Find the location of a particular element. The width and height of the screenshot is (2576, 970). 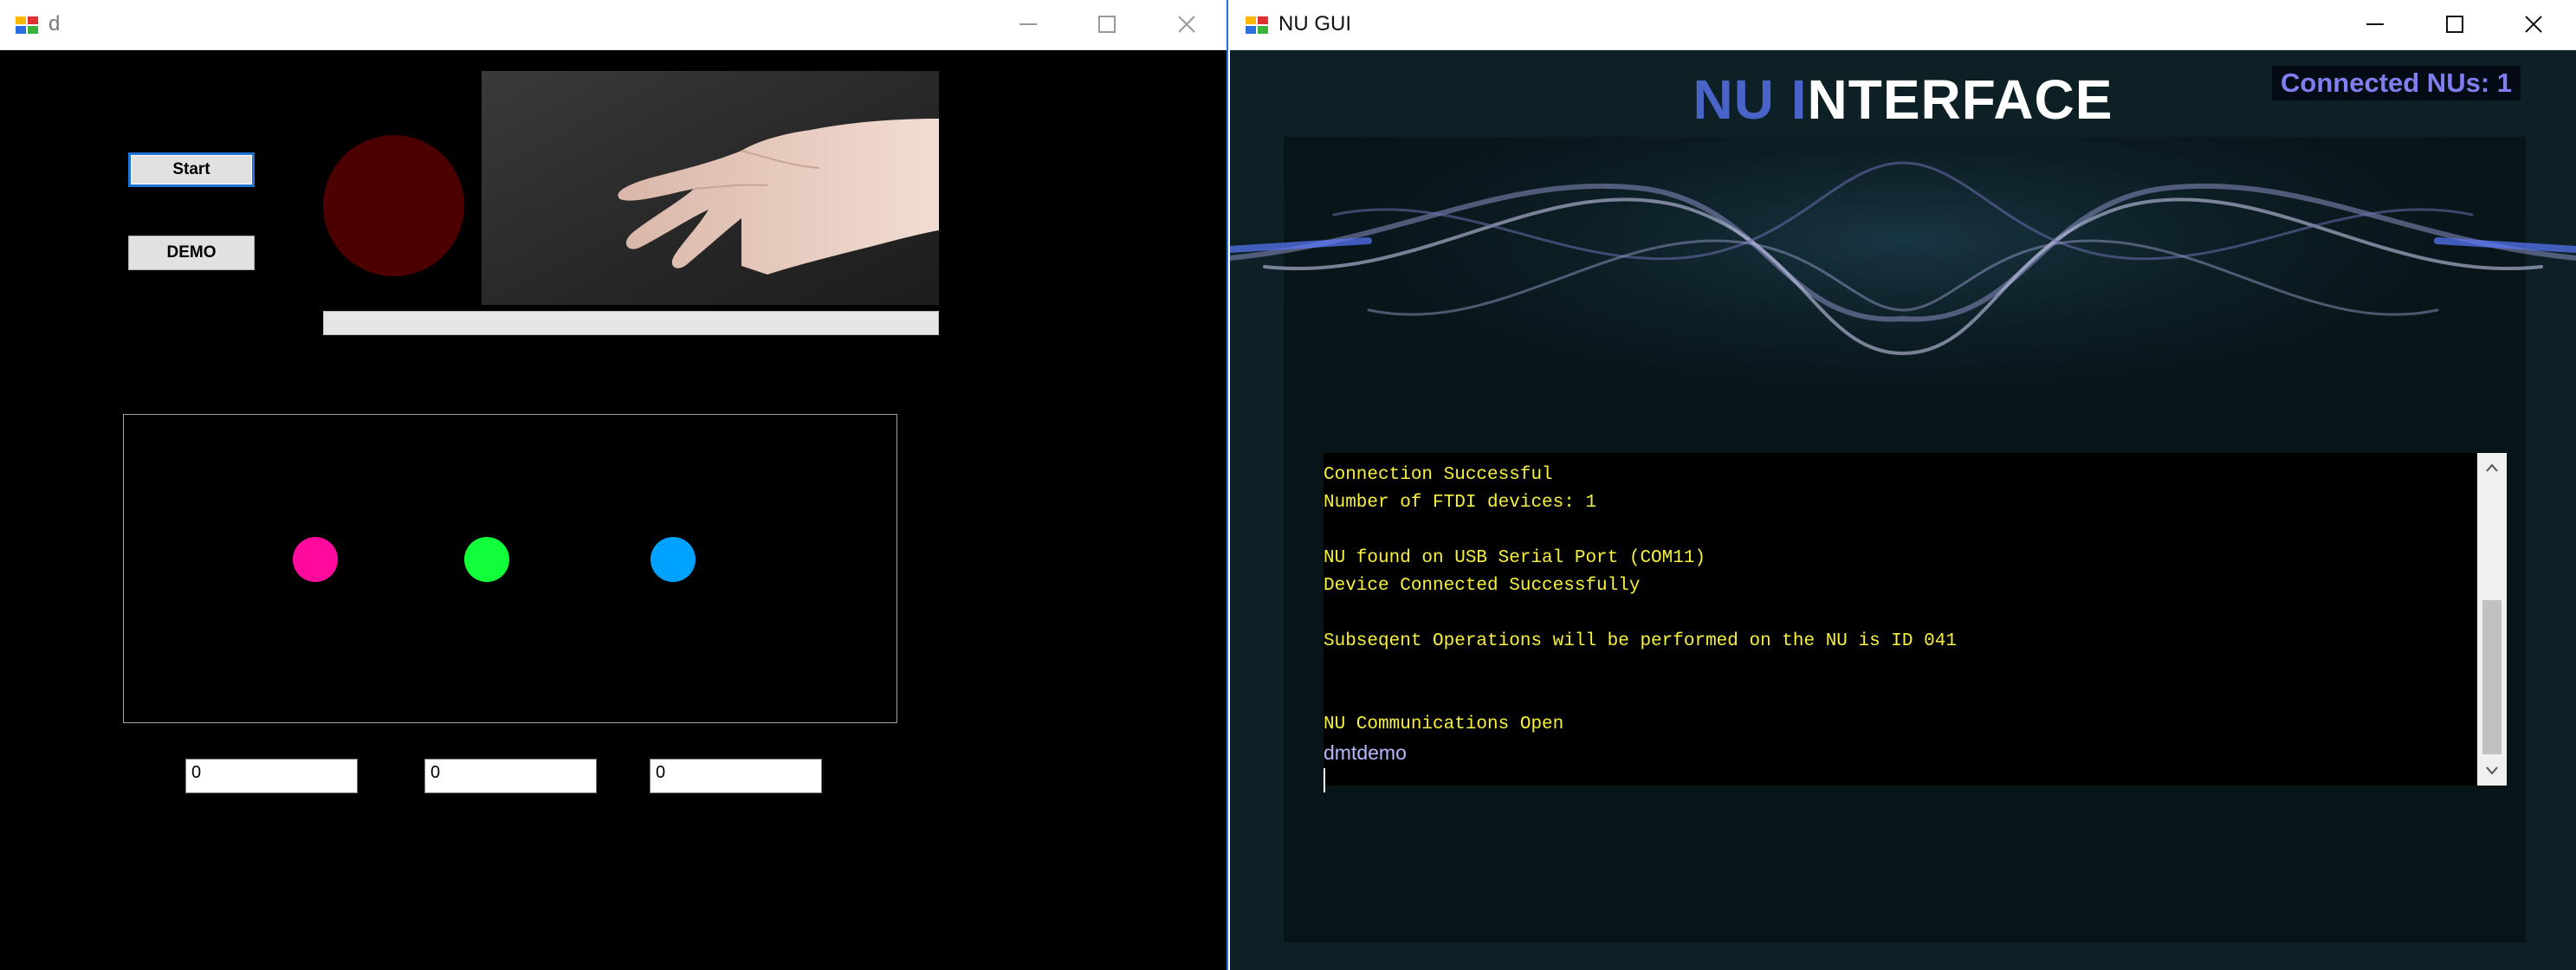

blue-target-dot is located at coordinates (673, 559).